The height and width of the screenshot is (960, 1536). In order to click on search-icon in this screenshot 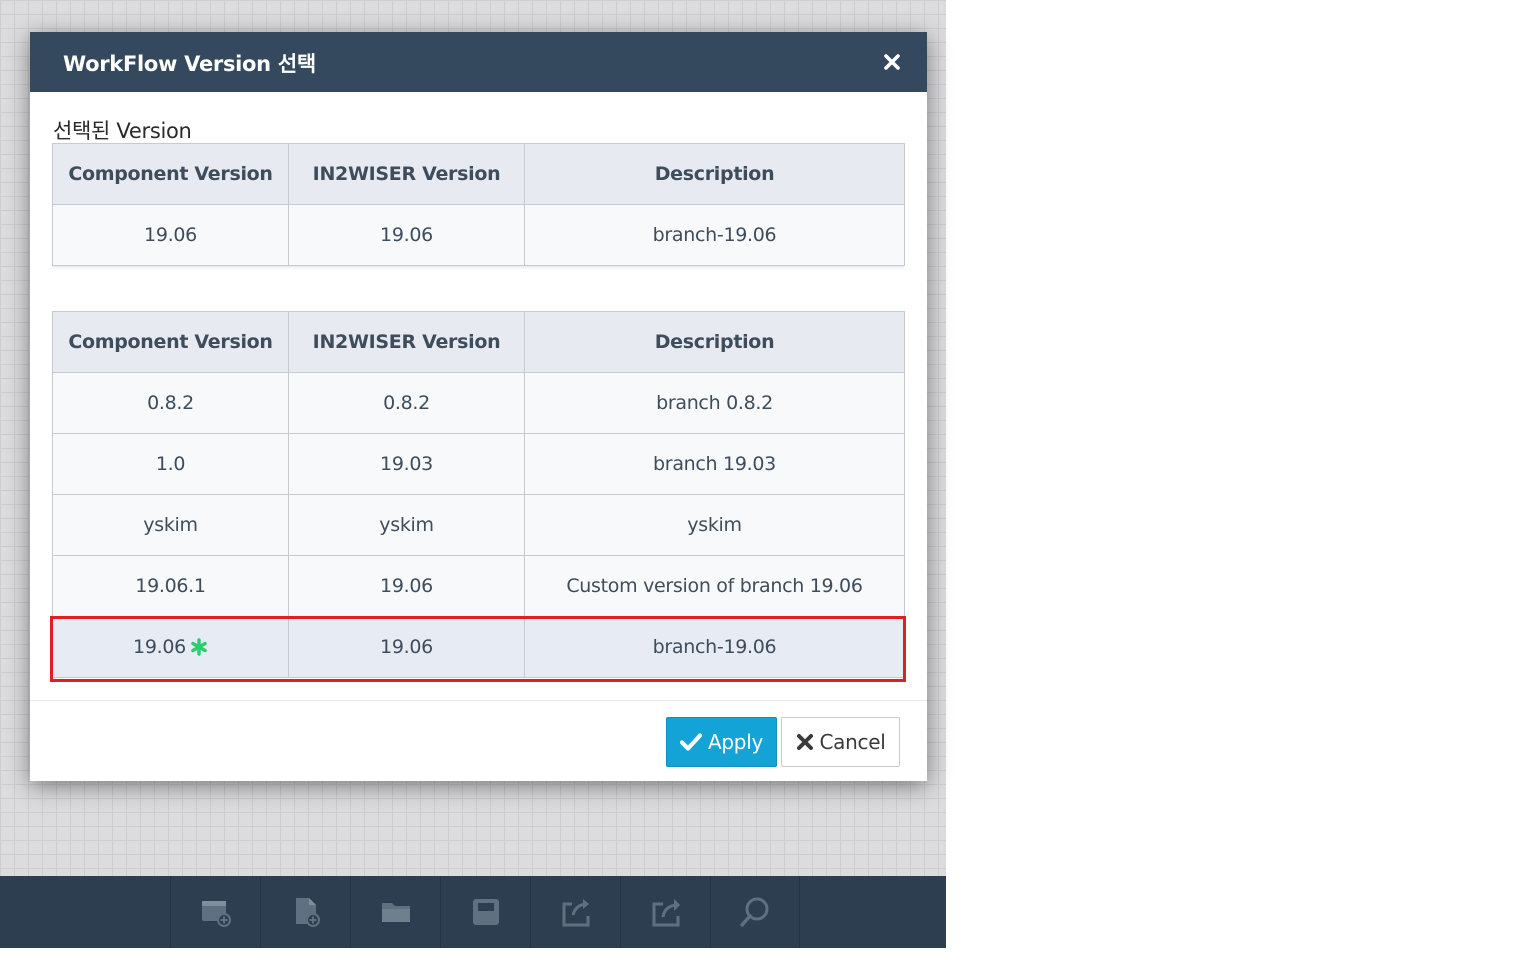, I will do `click(754, 912)`.